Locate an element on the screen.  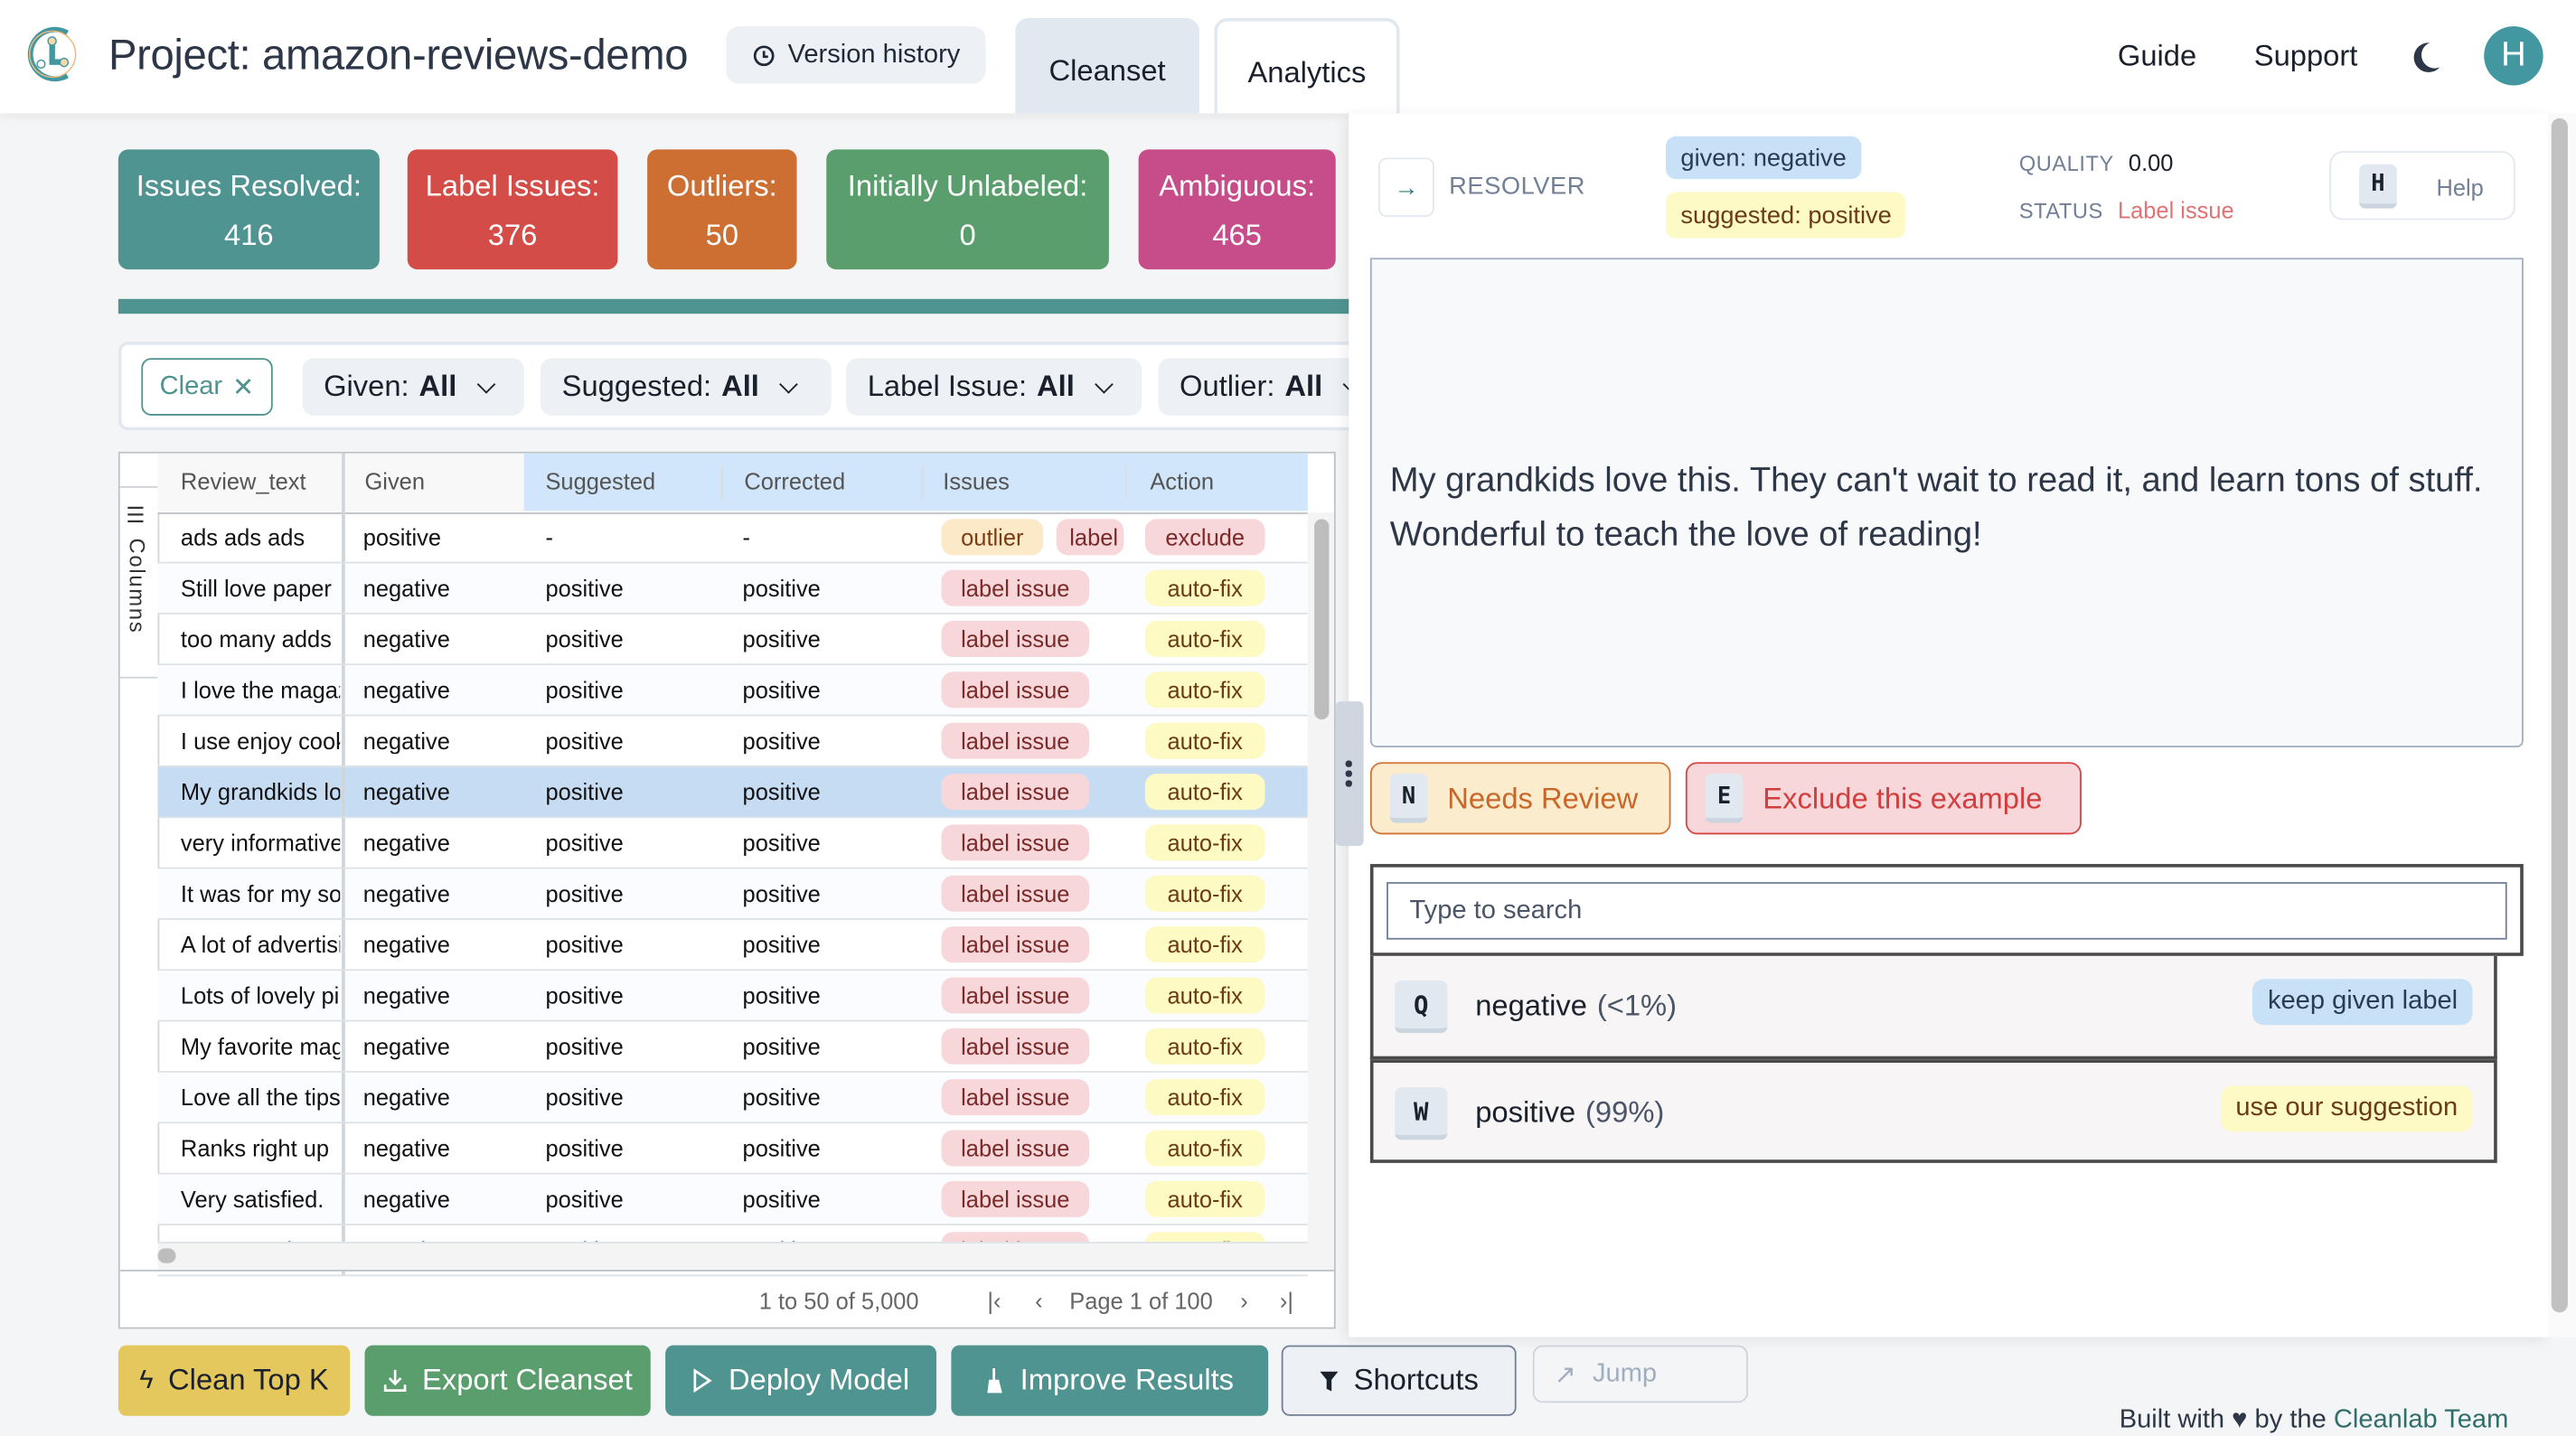
column-divider is located at coordinates (343, 1148).